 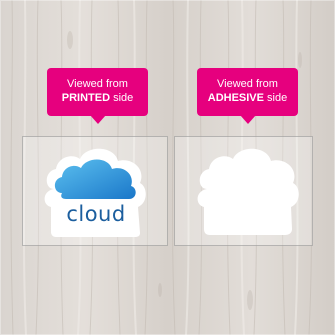 I want to click on cloud-sticker-front: cloud, so click(x=96, y=192).